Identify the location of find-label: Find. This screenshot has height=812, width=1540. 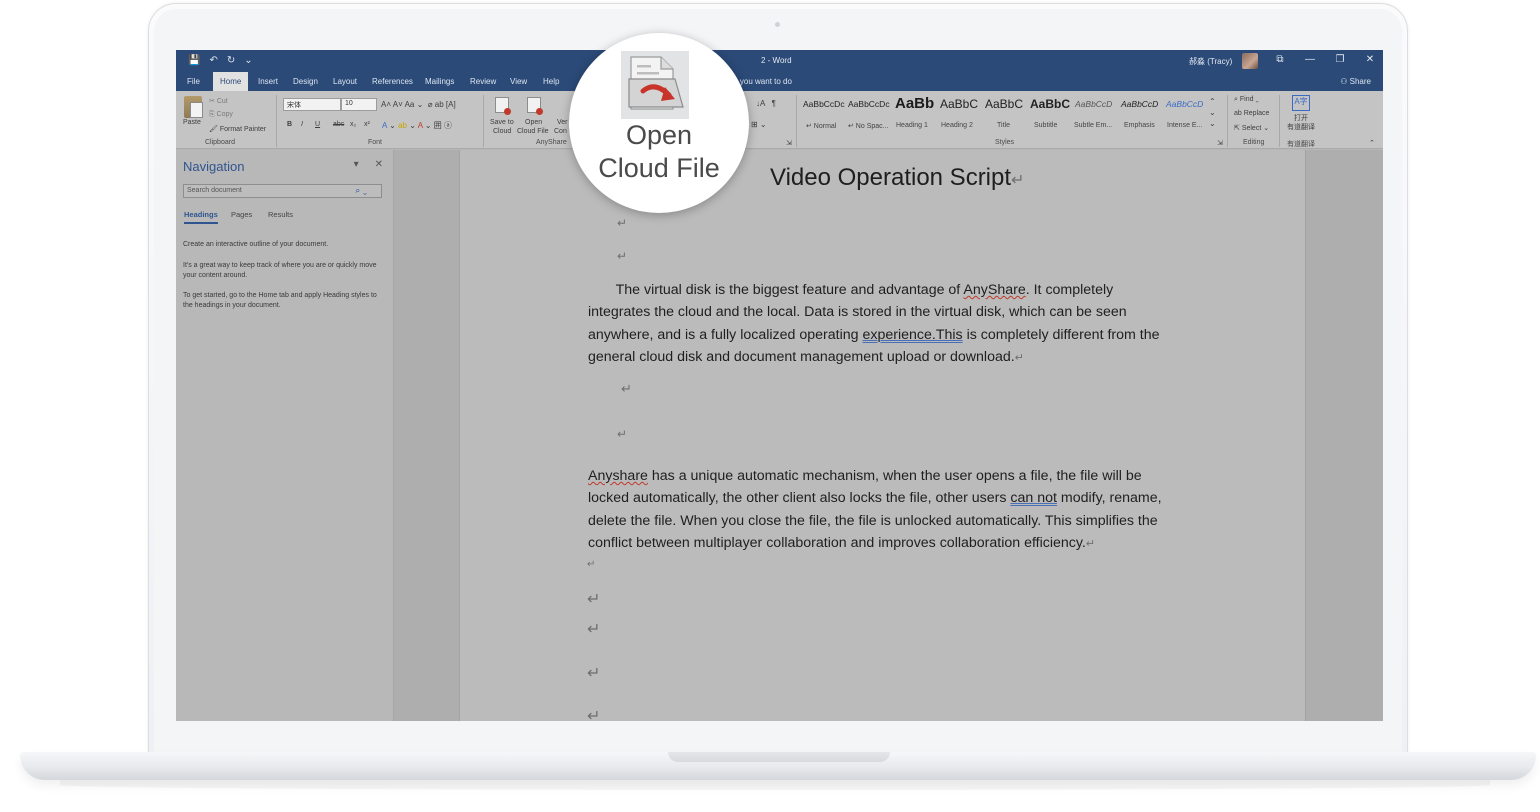
(1246, 99).